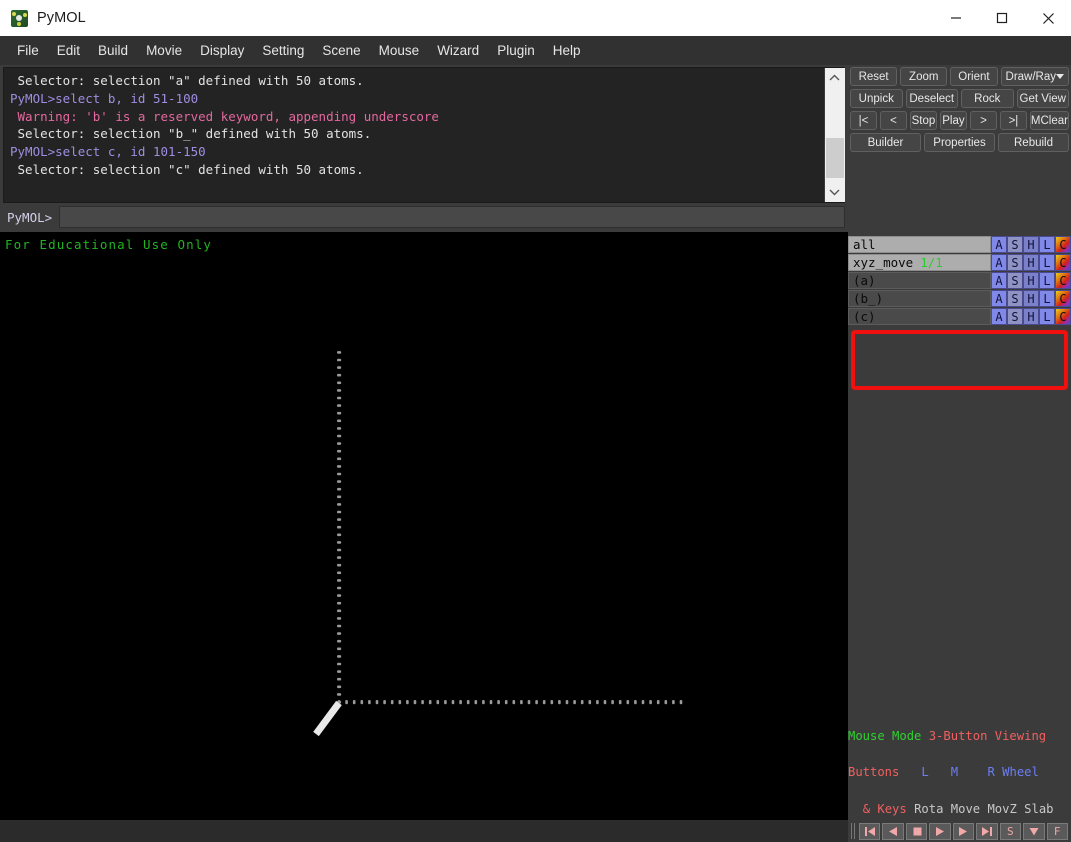 Image resolution: width=1071 pixels, height=842 pixels. Describe the element at coordinates (885, 142) in the screenshot. I see `builder-button: Builder` at that location.